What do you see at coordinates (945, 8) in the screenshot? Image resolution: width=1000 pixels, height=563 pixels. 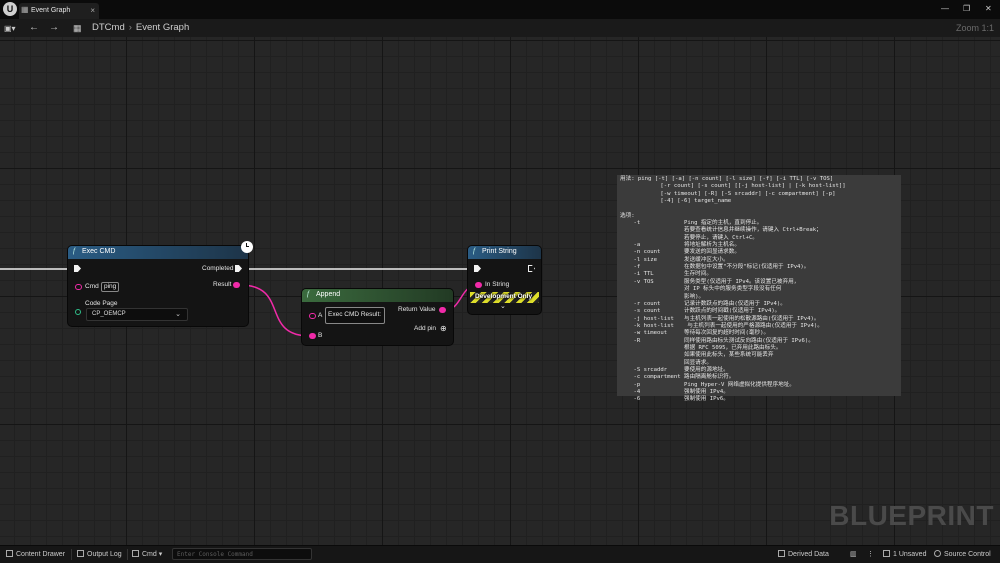 I see `minimize-button: —` at bounding box center [945, 8].